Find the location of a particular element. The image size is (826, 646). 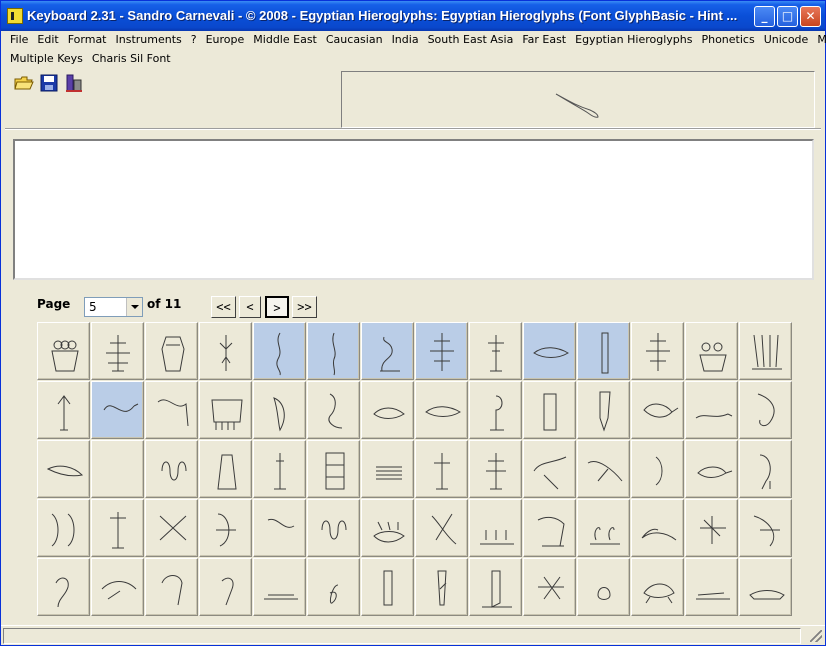

page-select: 5 is located at coordinates (113, 307).